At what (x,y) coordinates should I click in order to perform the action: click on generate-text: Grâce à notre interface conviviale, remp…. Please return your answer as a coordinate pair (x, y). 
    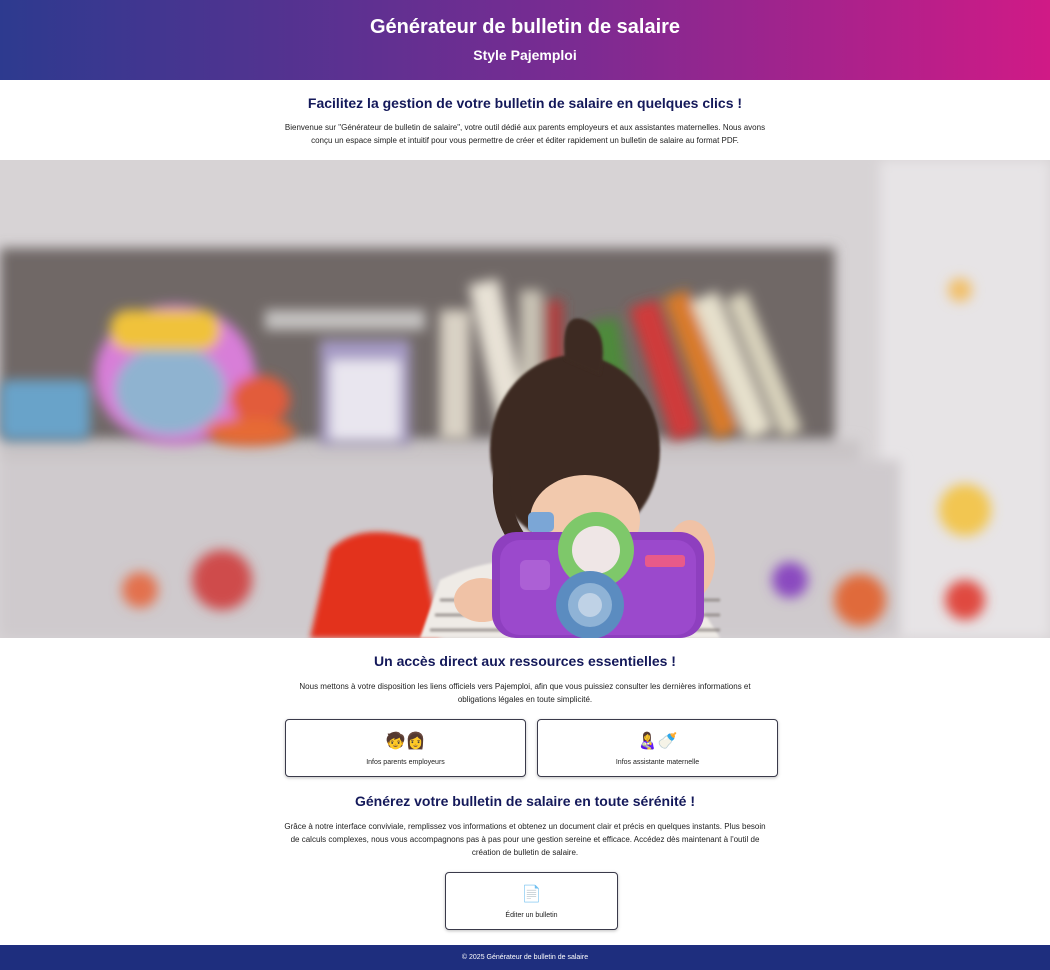
    Looking at the image, I should click on (525, 839).